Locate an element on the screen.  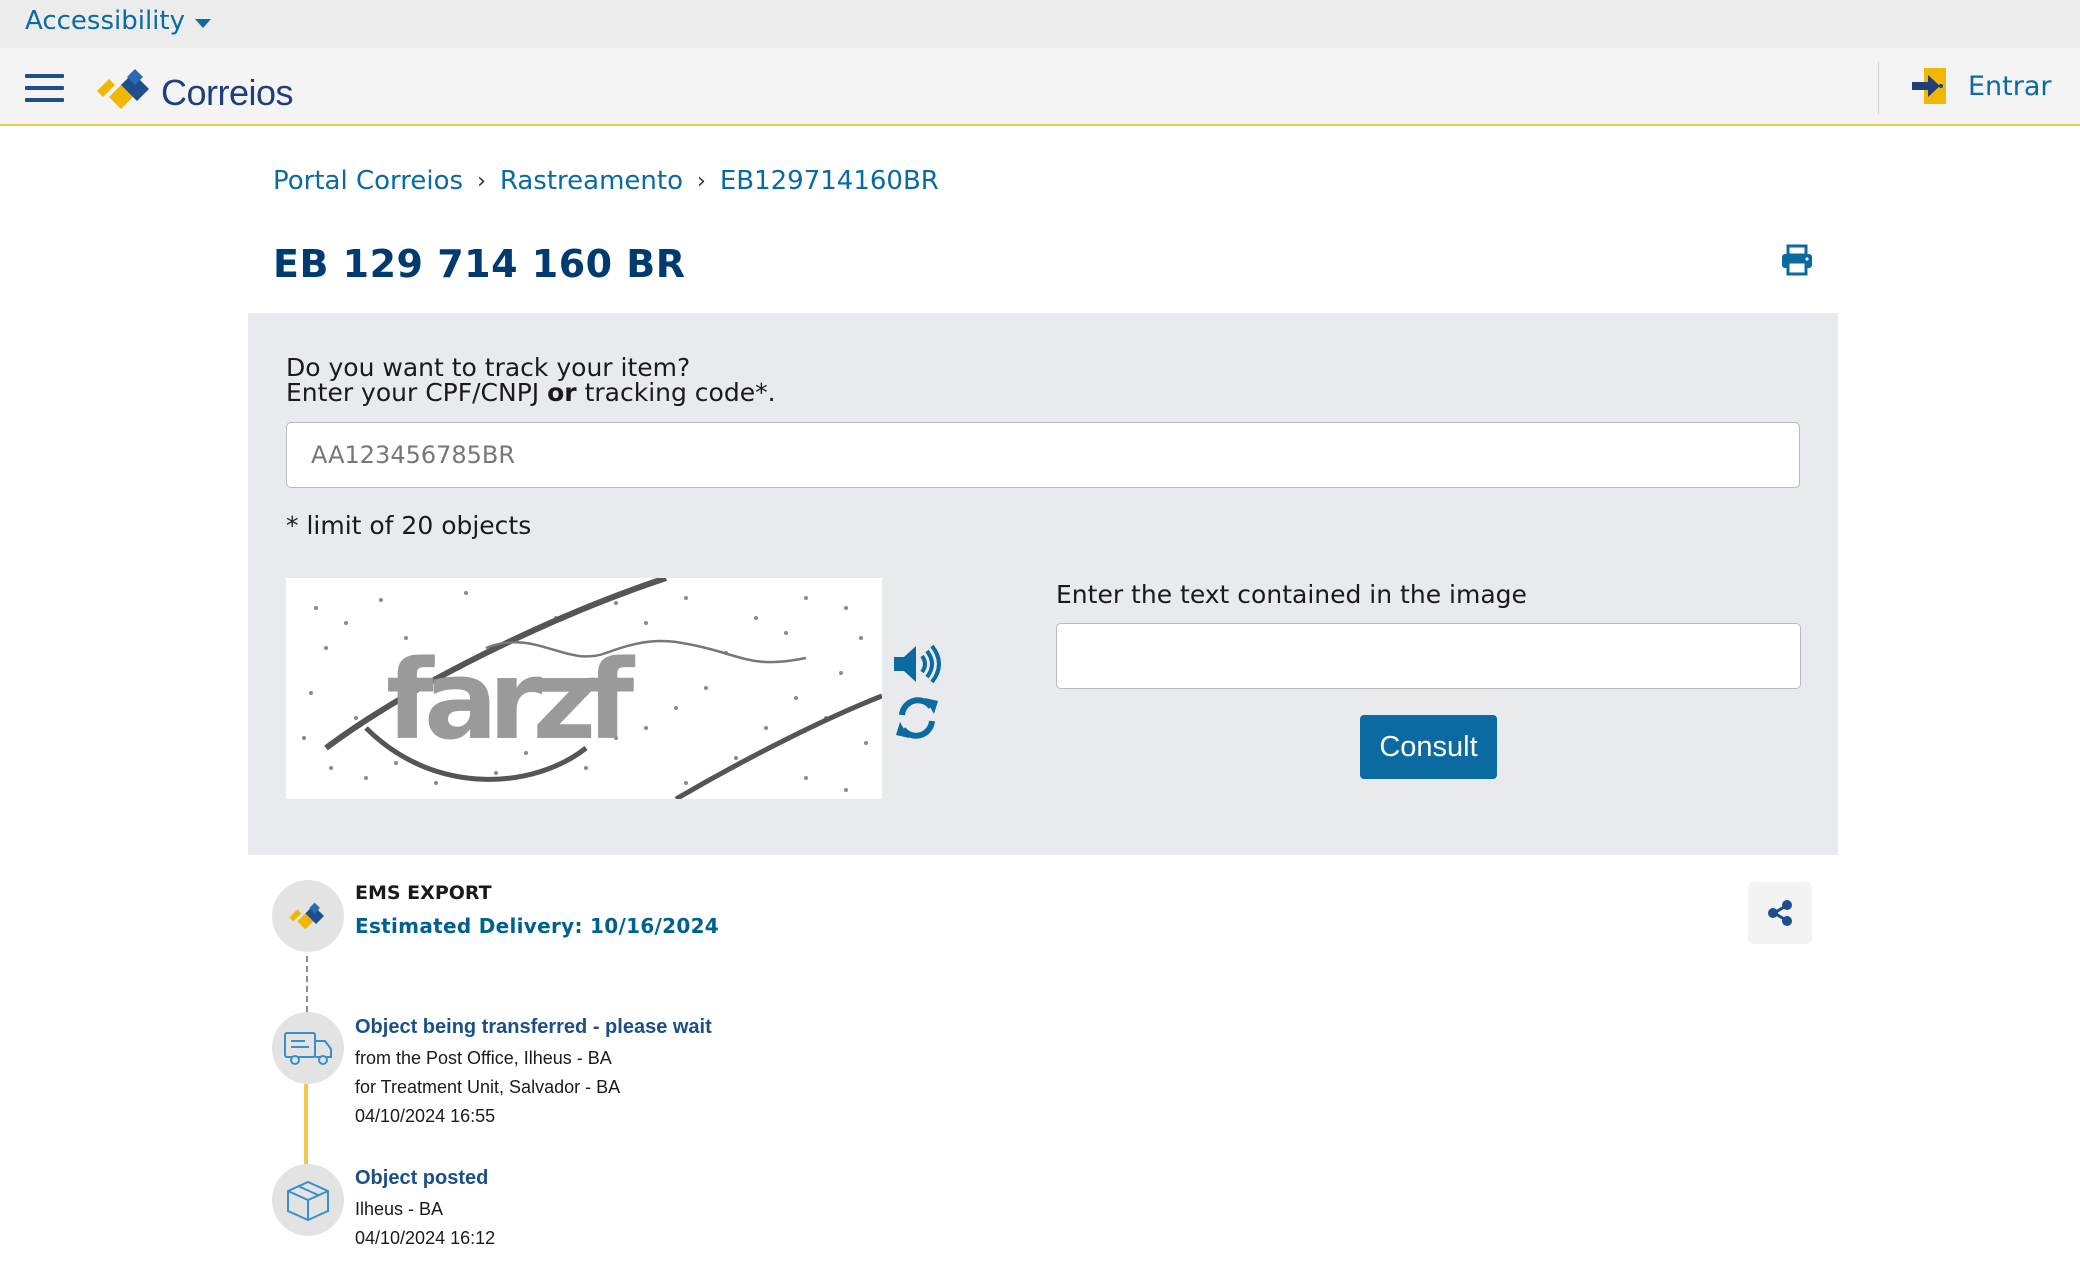
timeline-connector-dashed is located at coordinates (307, 984).